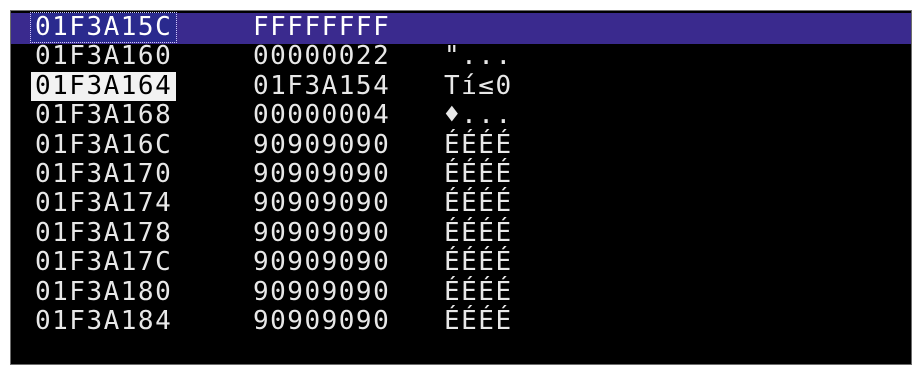  What do you see at coordinates (103, 203) in the screenshot?
I see `stack-address: 01F3A174` at bounding box center [103, 203].